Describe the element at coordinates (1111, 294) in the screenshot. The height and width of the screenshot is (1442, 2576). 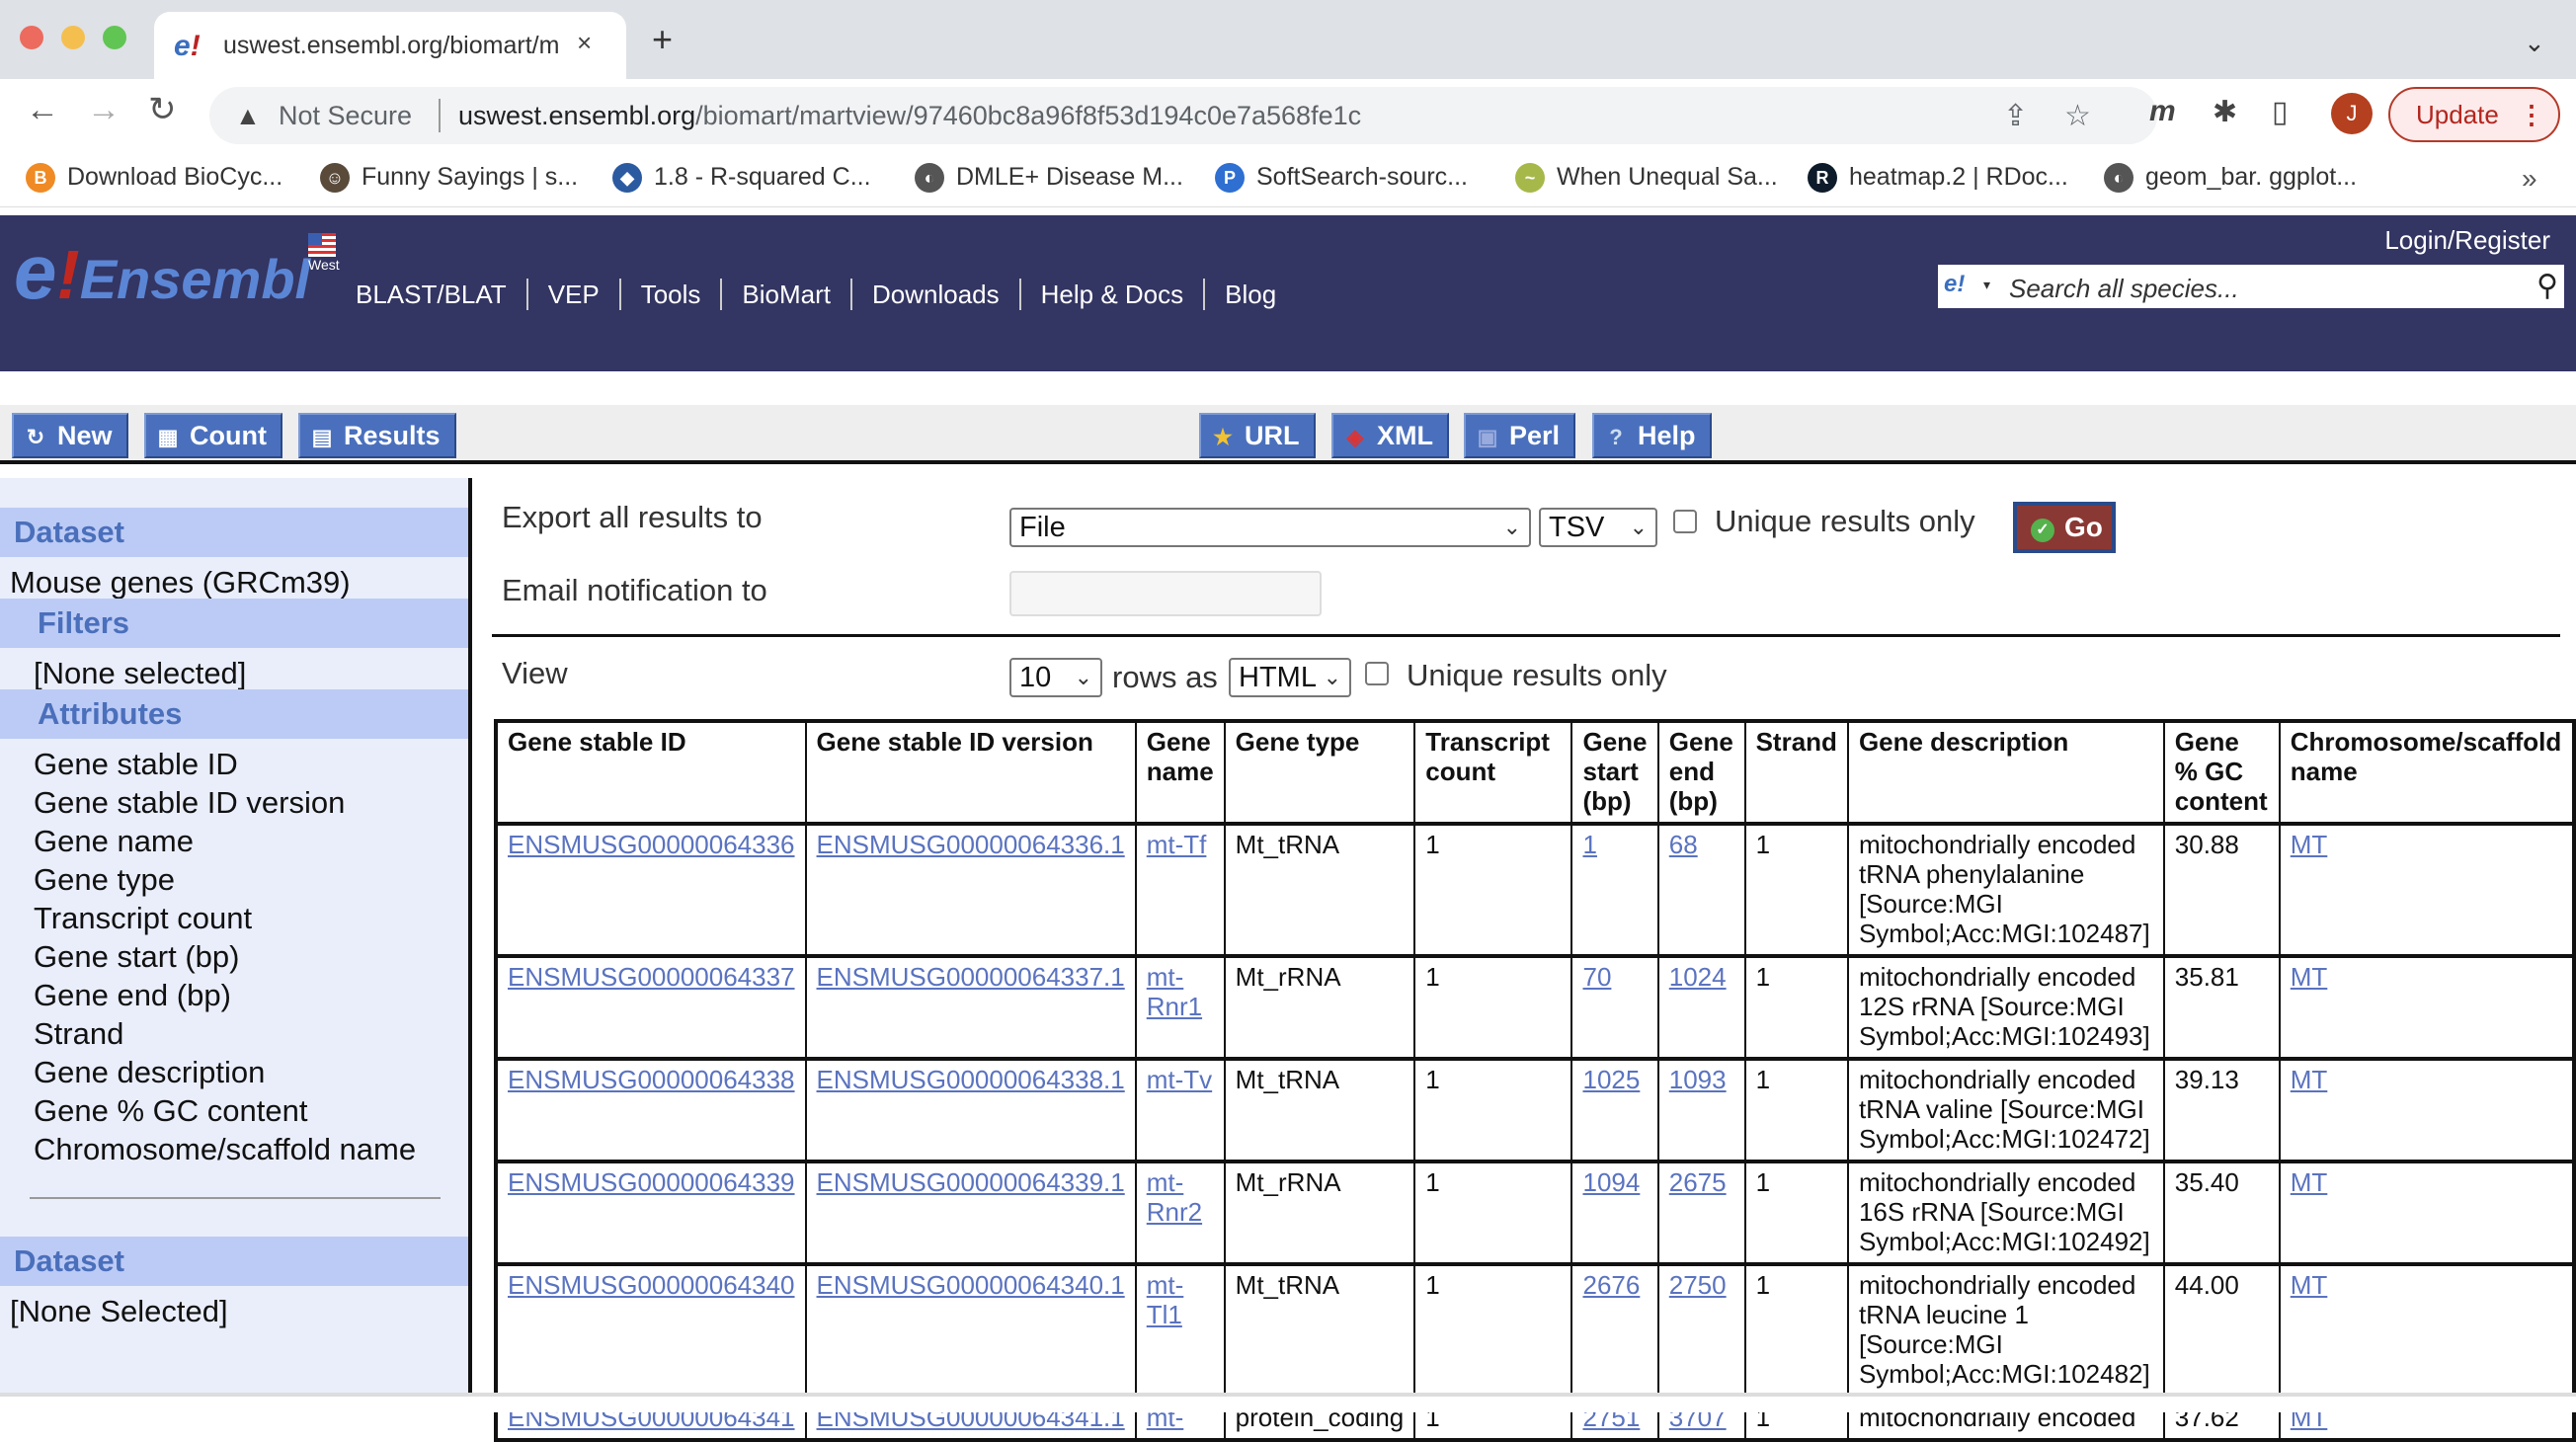
I see `nav-help-docs: Help & Docs` at that location.